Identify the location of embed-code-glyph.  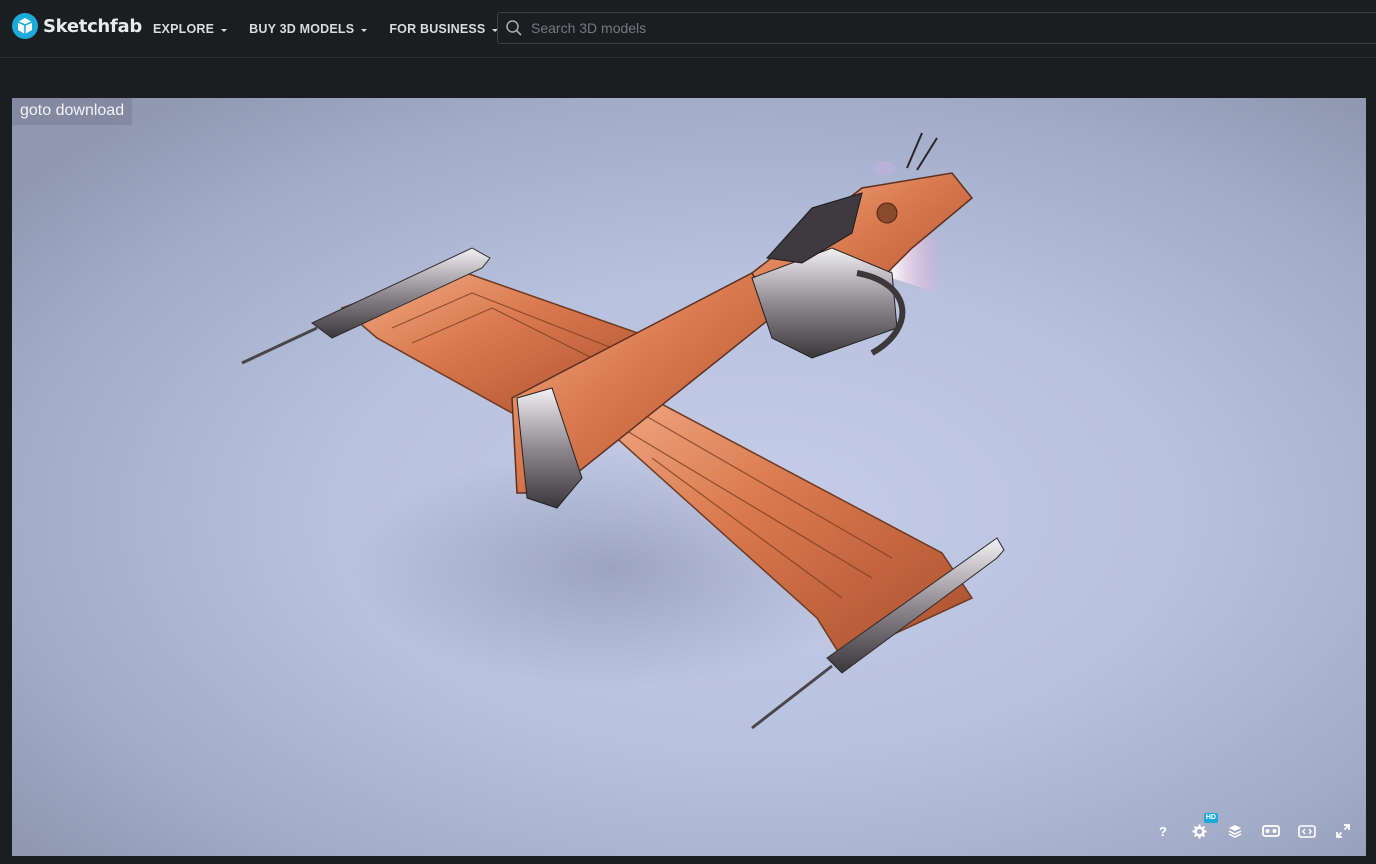
(1307, 831).